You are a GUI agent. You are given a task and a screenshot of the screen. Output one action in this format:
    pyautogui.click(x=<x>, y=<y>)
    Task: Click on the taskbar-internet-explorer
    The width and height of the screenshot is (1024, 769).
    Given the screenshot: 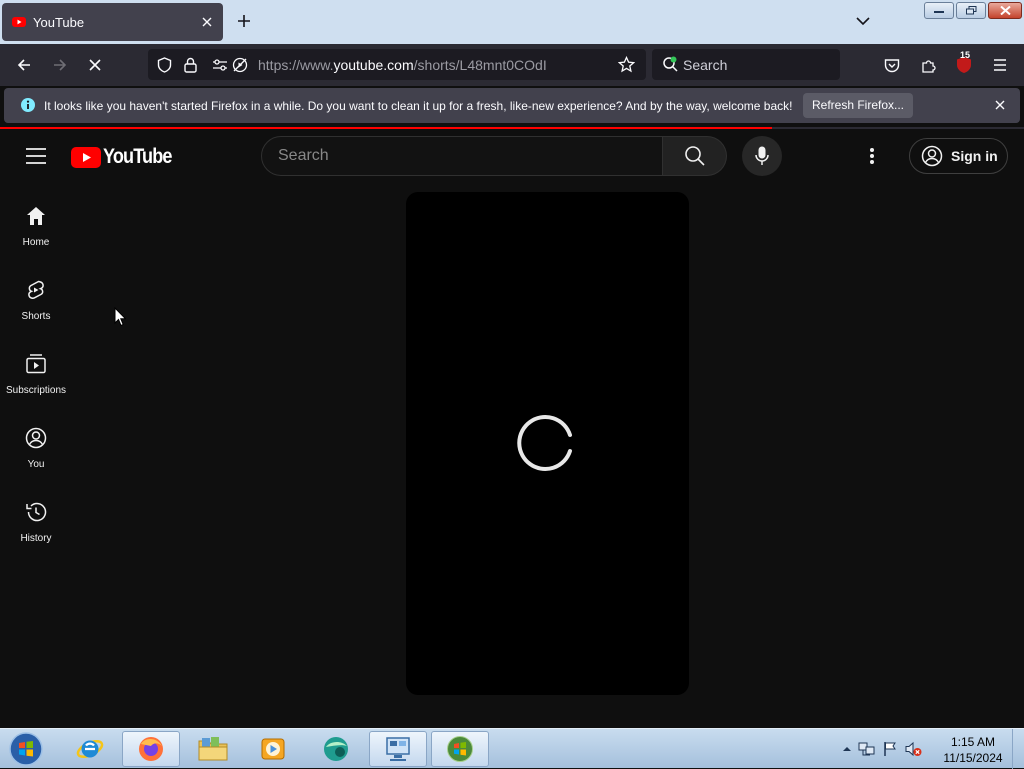 What is the action you would take?
    pyautogui.click(x=90, y=749)
    